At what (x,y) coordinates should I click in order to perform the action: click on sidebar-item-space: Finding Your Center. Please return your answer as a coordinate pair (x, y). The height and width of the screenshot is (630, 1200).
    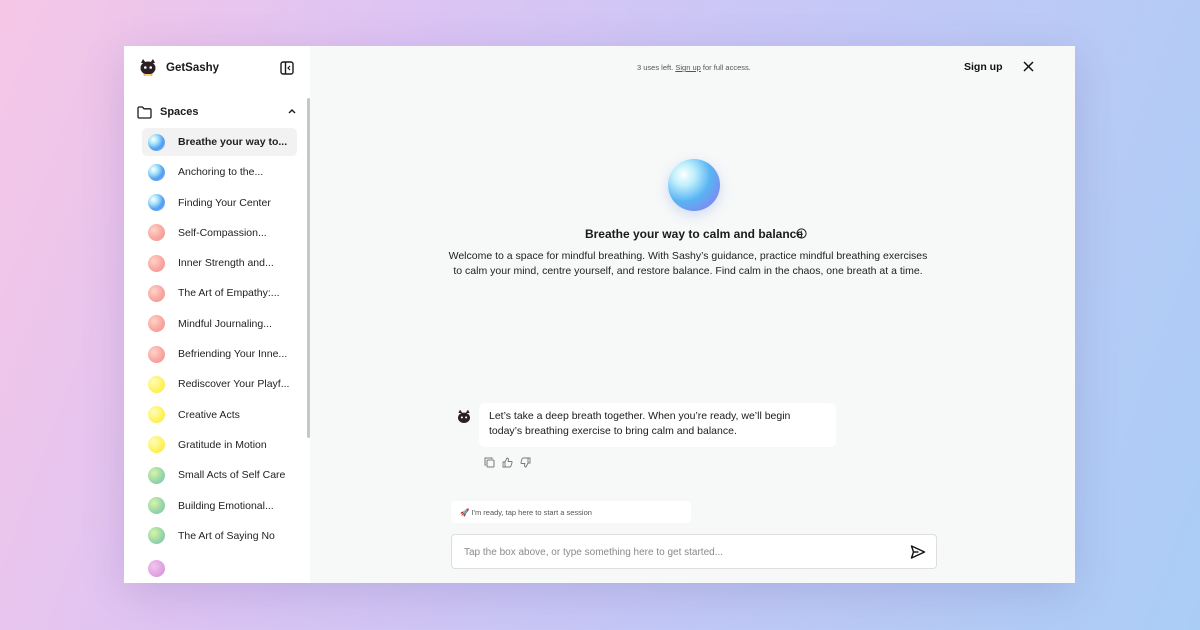
    Looking at the image, I should click on (219, 203).